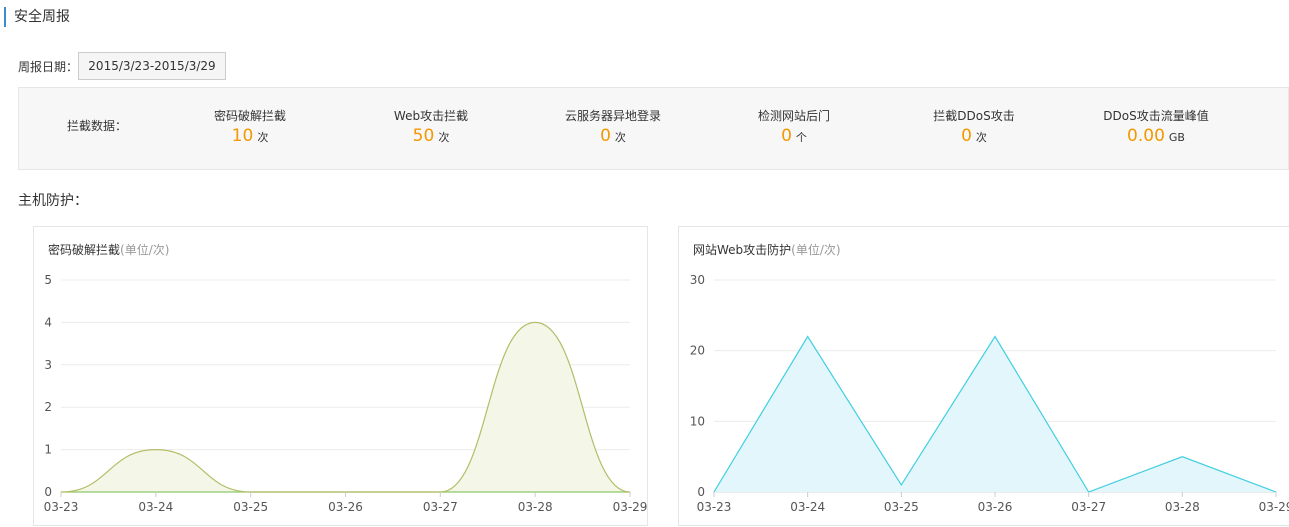  I want to click on y-tick-label: 20, so click(697, 351).